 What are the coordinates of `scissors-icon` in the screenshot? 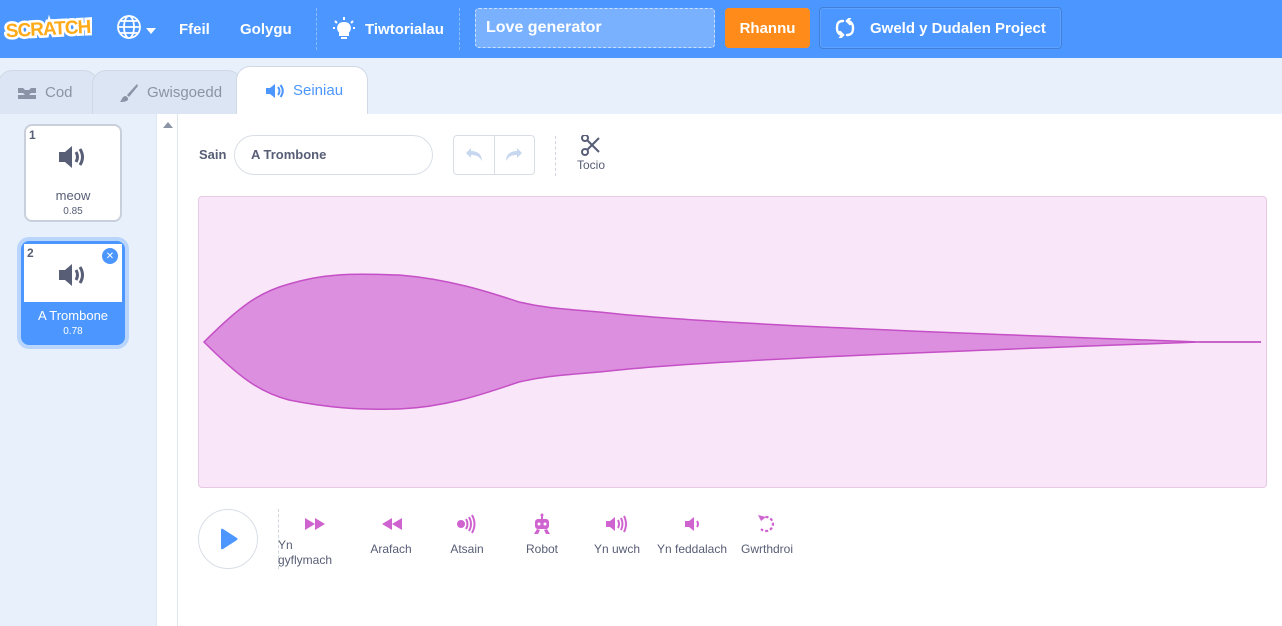 It's located at (591, 146).